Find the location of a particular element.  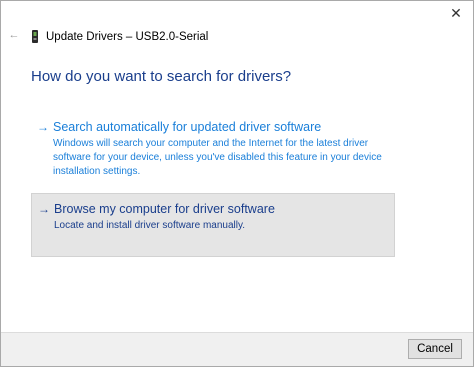

dialog-footer: Cancel is located at coordinates (237, 349).